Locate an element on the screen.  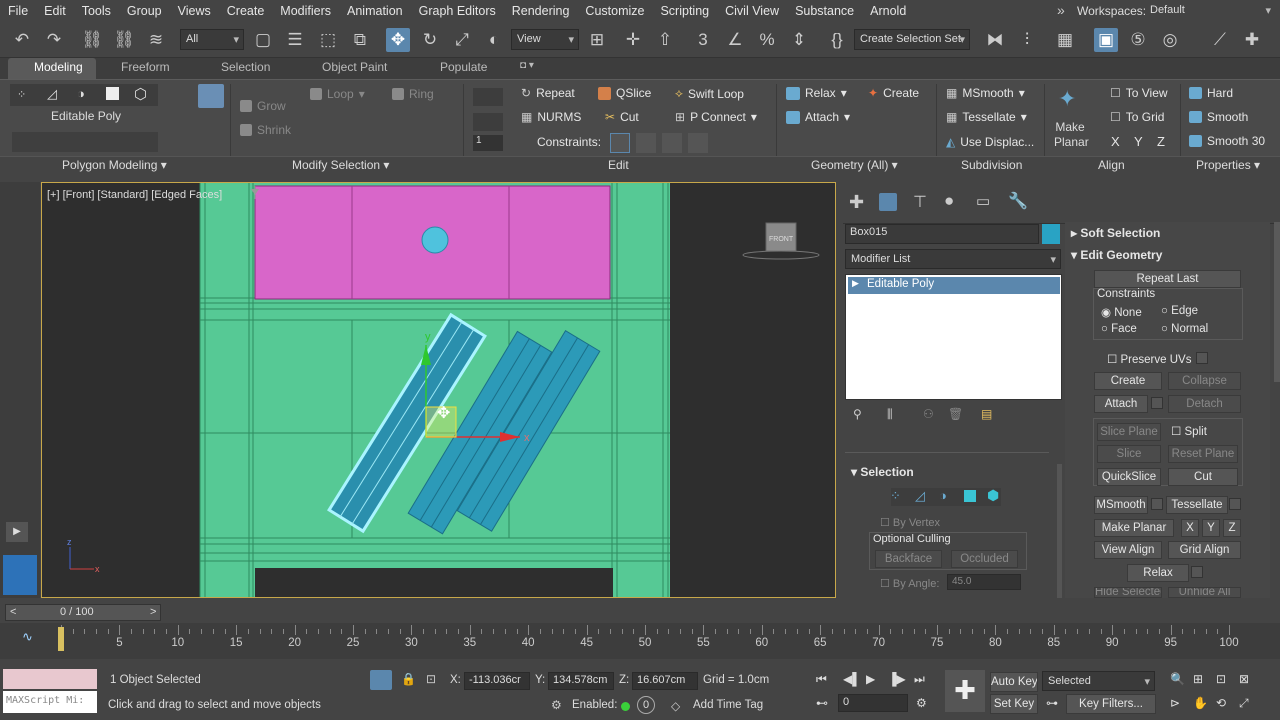
cut-button: ✂ Cut is located at coordinates (622, 117).